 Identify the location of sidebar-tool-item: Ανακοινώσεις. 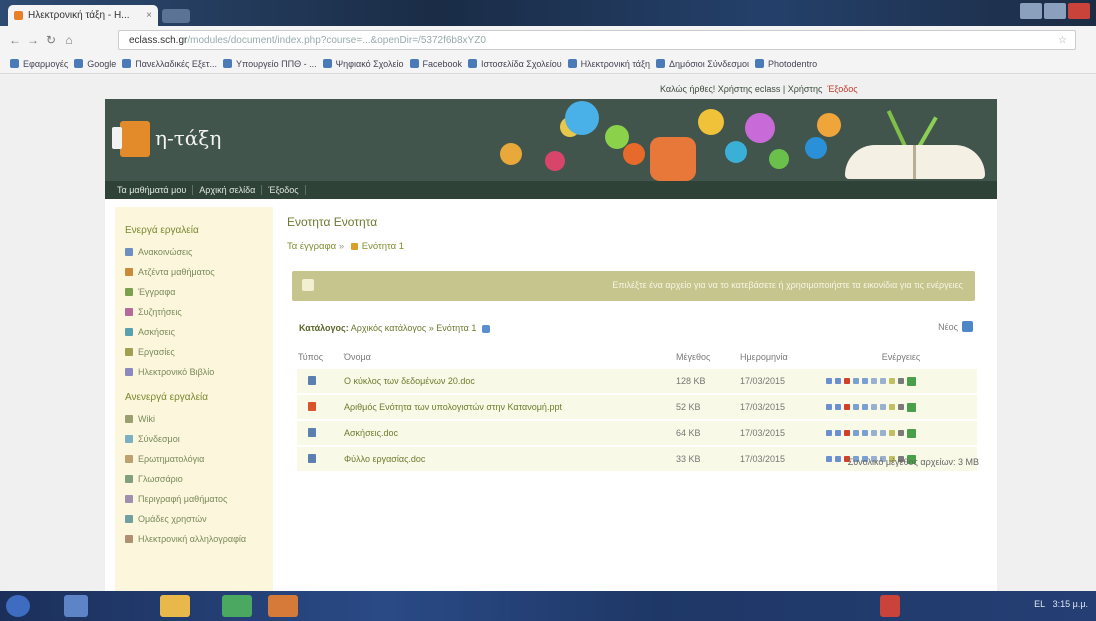
(194, 252).